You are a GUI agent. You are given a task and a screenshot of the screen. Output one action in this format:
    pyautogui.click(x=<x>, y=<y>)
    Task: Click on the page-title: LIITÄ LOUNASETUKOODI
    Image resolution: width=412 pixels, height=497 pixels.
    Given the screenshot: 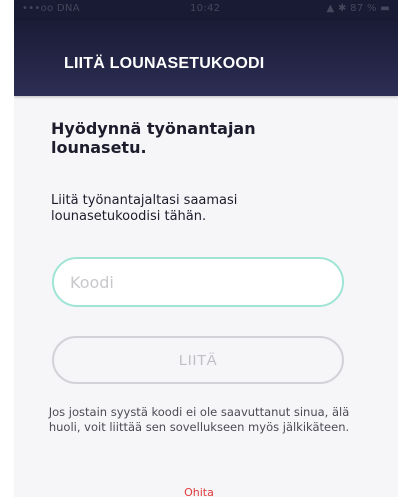 What is the action you would take?
    pyautogui.click(x=164, y=63)
    